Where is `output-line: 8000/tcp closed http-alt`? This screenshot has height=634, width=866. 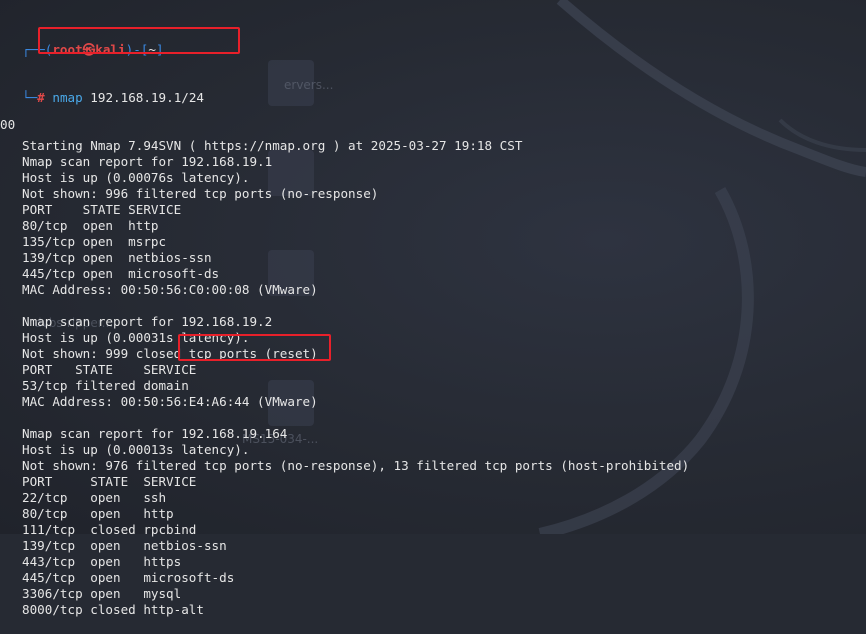 output-line: 8000/tcp closed http-alt is located at coordinates (113, 609).